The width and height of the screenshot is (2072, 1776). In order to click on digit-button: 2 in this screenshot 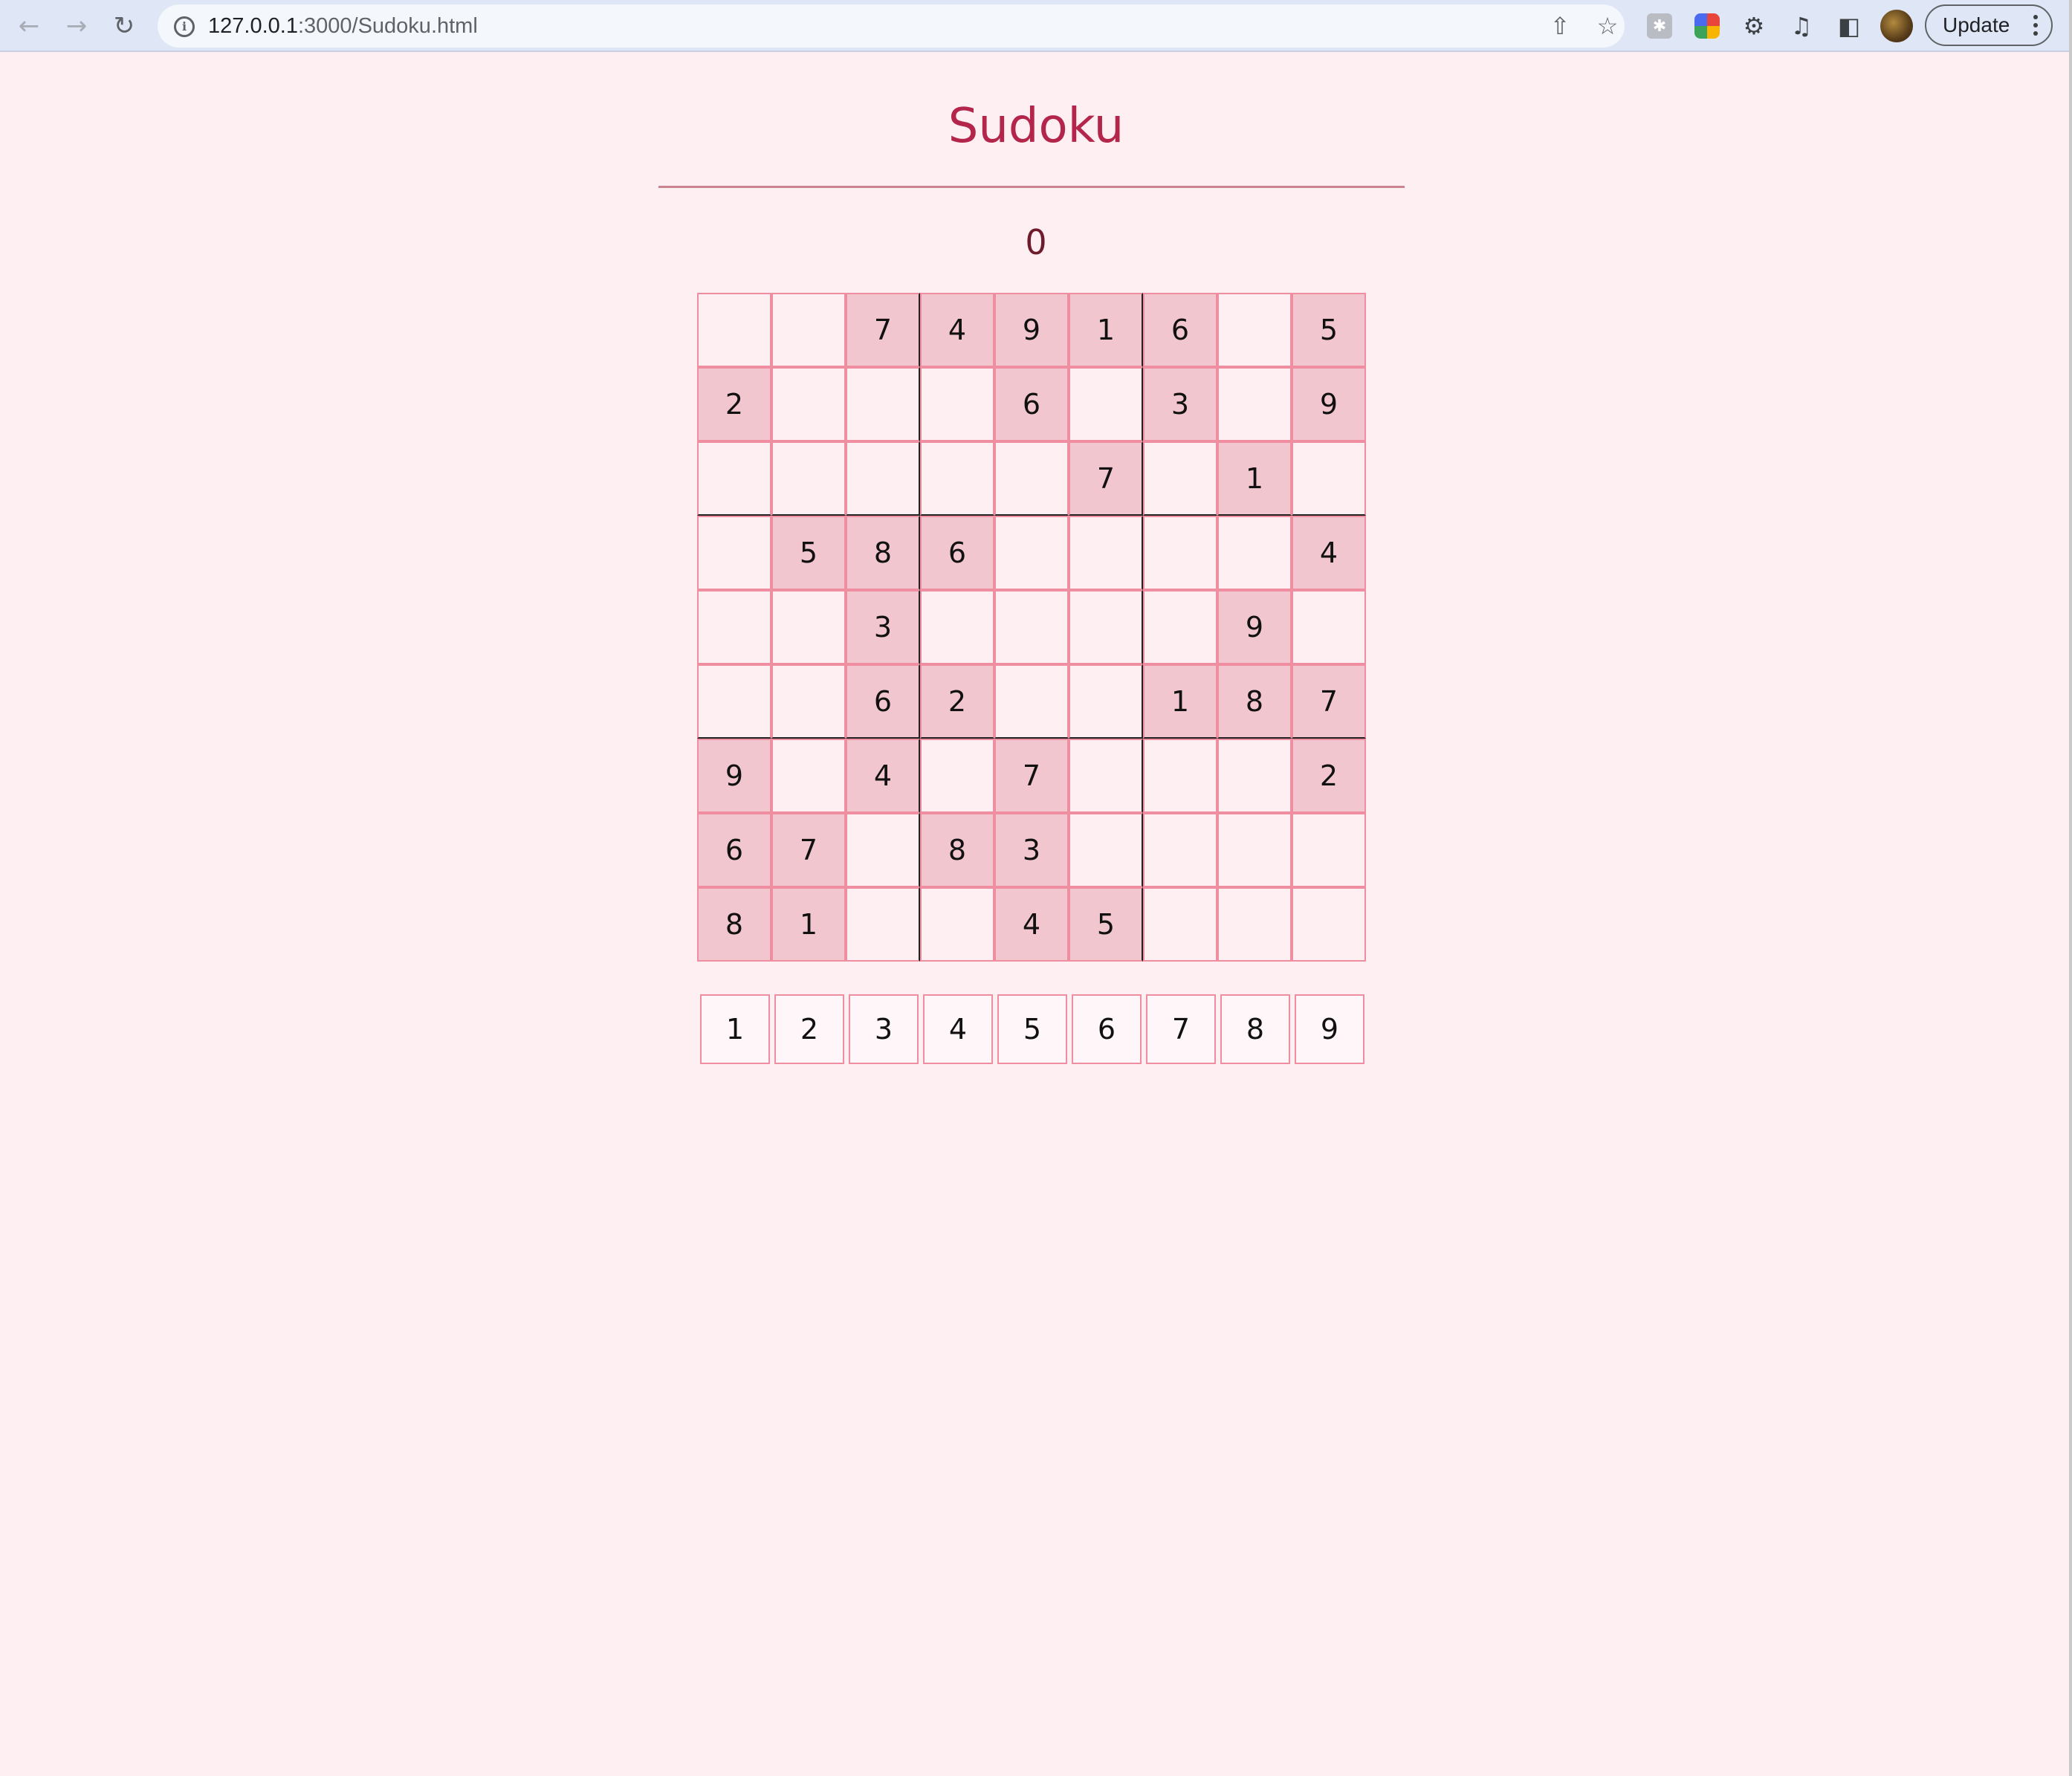, I will do `click(809, 1029)`.